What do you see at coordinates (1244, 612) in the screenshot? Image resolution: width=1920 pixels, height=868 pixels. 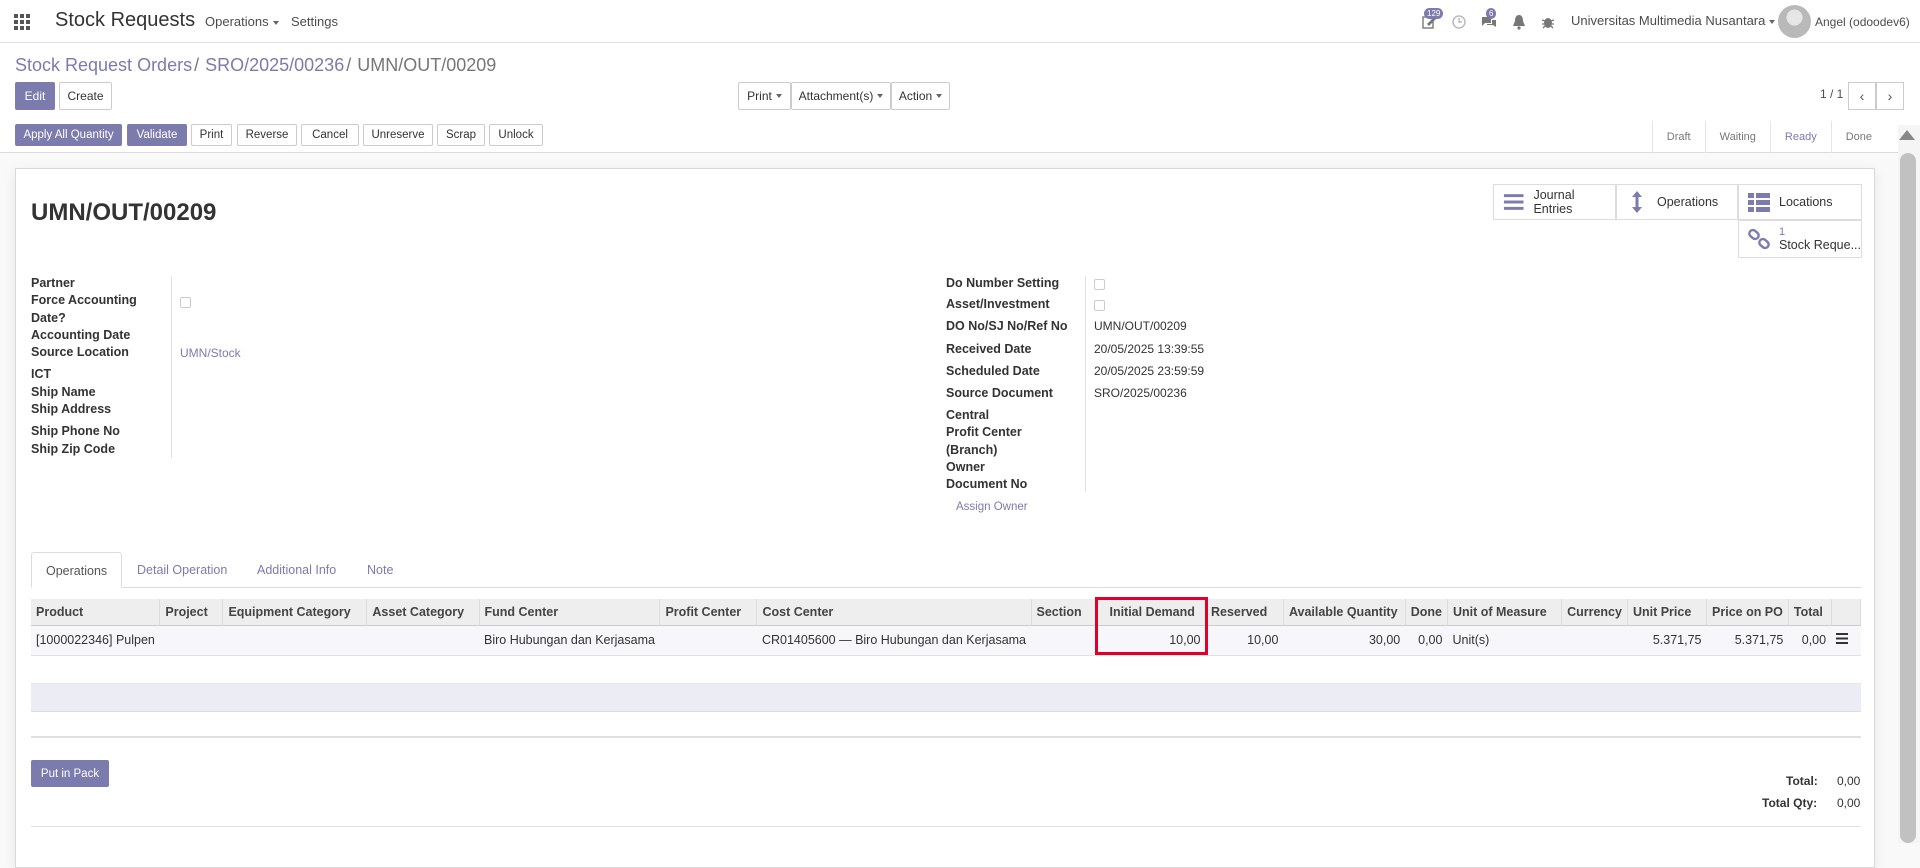 I see `column-header: Reserved` at bounding box center [1244, 612].